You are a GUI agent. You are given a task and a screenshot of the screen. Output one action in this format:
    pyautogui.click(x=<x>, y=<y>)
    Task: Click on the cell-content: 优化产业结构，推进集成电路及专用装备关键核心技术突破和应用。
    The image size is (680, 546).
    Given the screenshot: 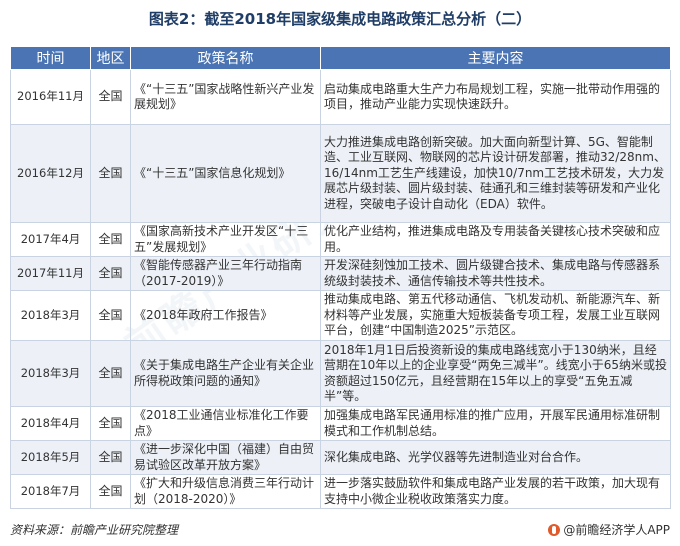 What is the action you would take?
    pyautogui.click(x=495, y=239)
    